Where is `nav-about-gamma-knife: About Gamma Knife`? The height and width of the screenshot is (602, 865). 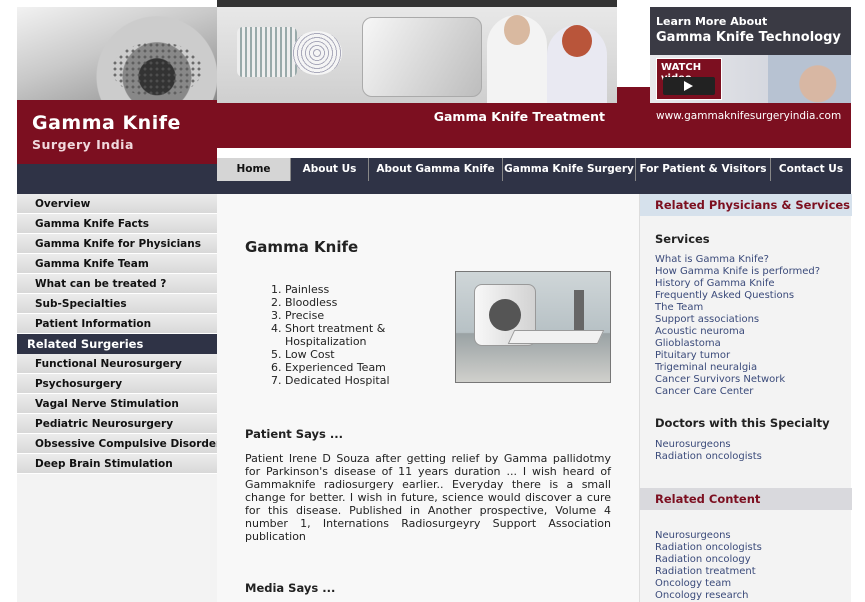 nav-about-gamma-knife: About Gamma Knife is located at coordinates (436, 169).